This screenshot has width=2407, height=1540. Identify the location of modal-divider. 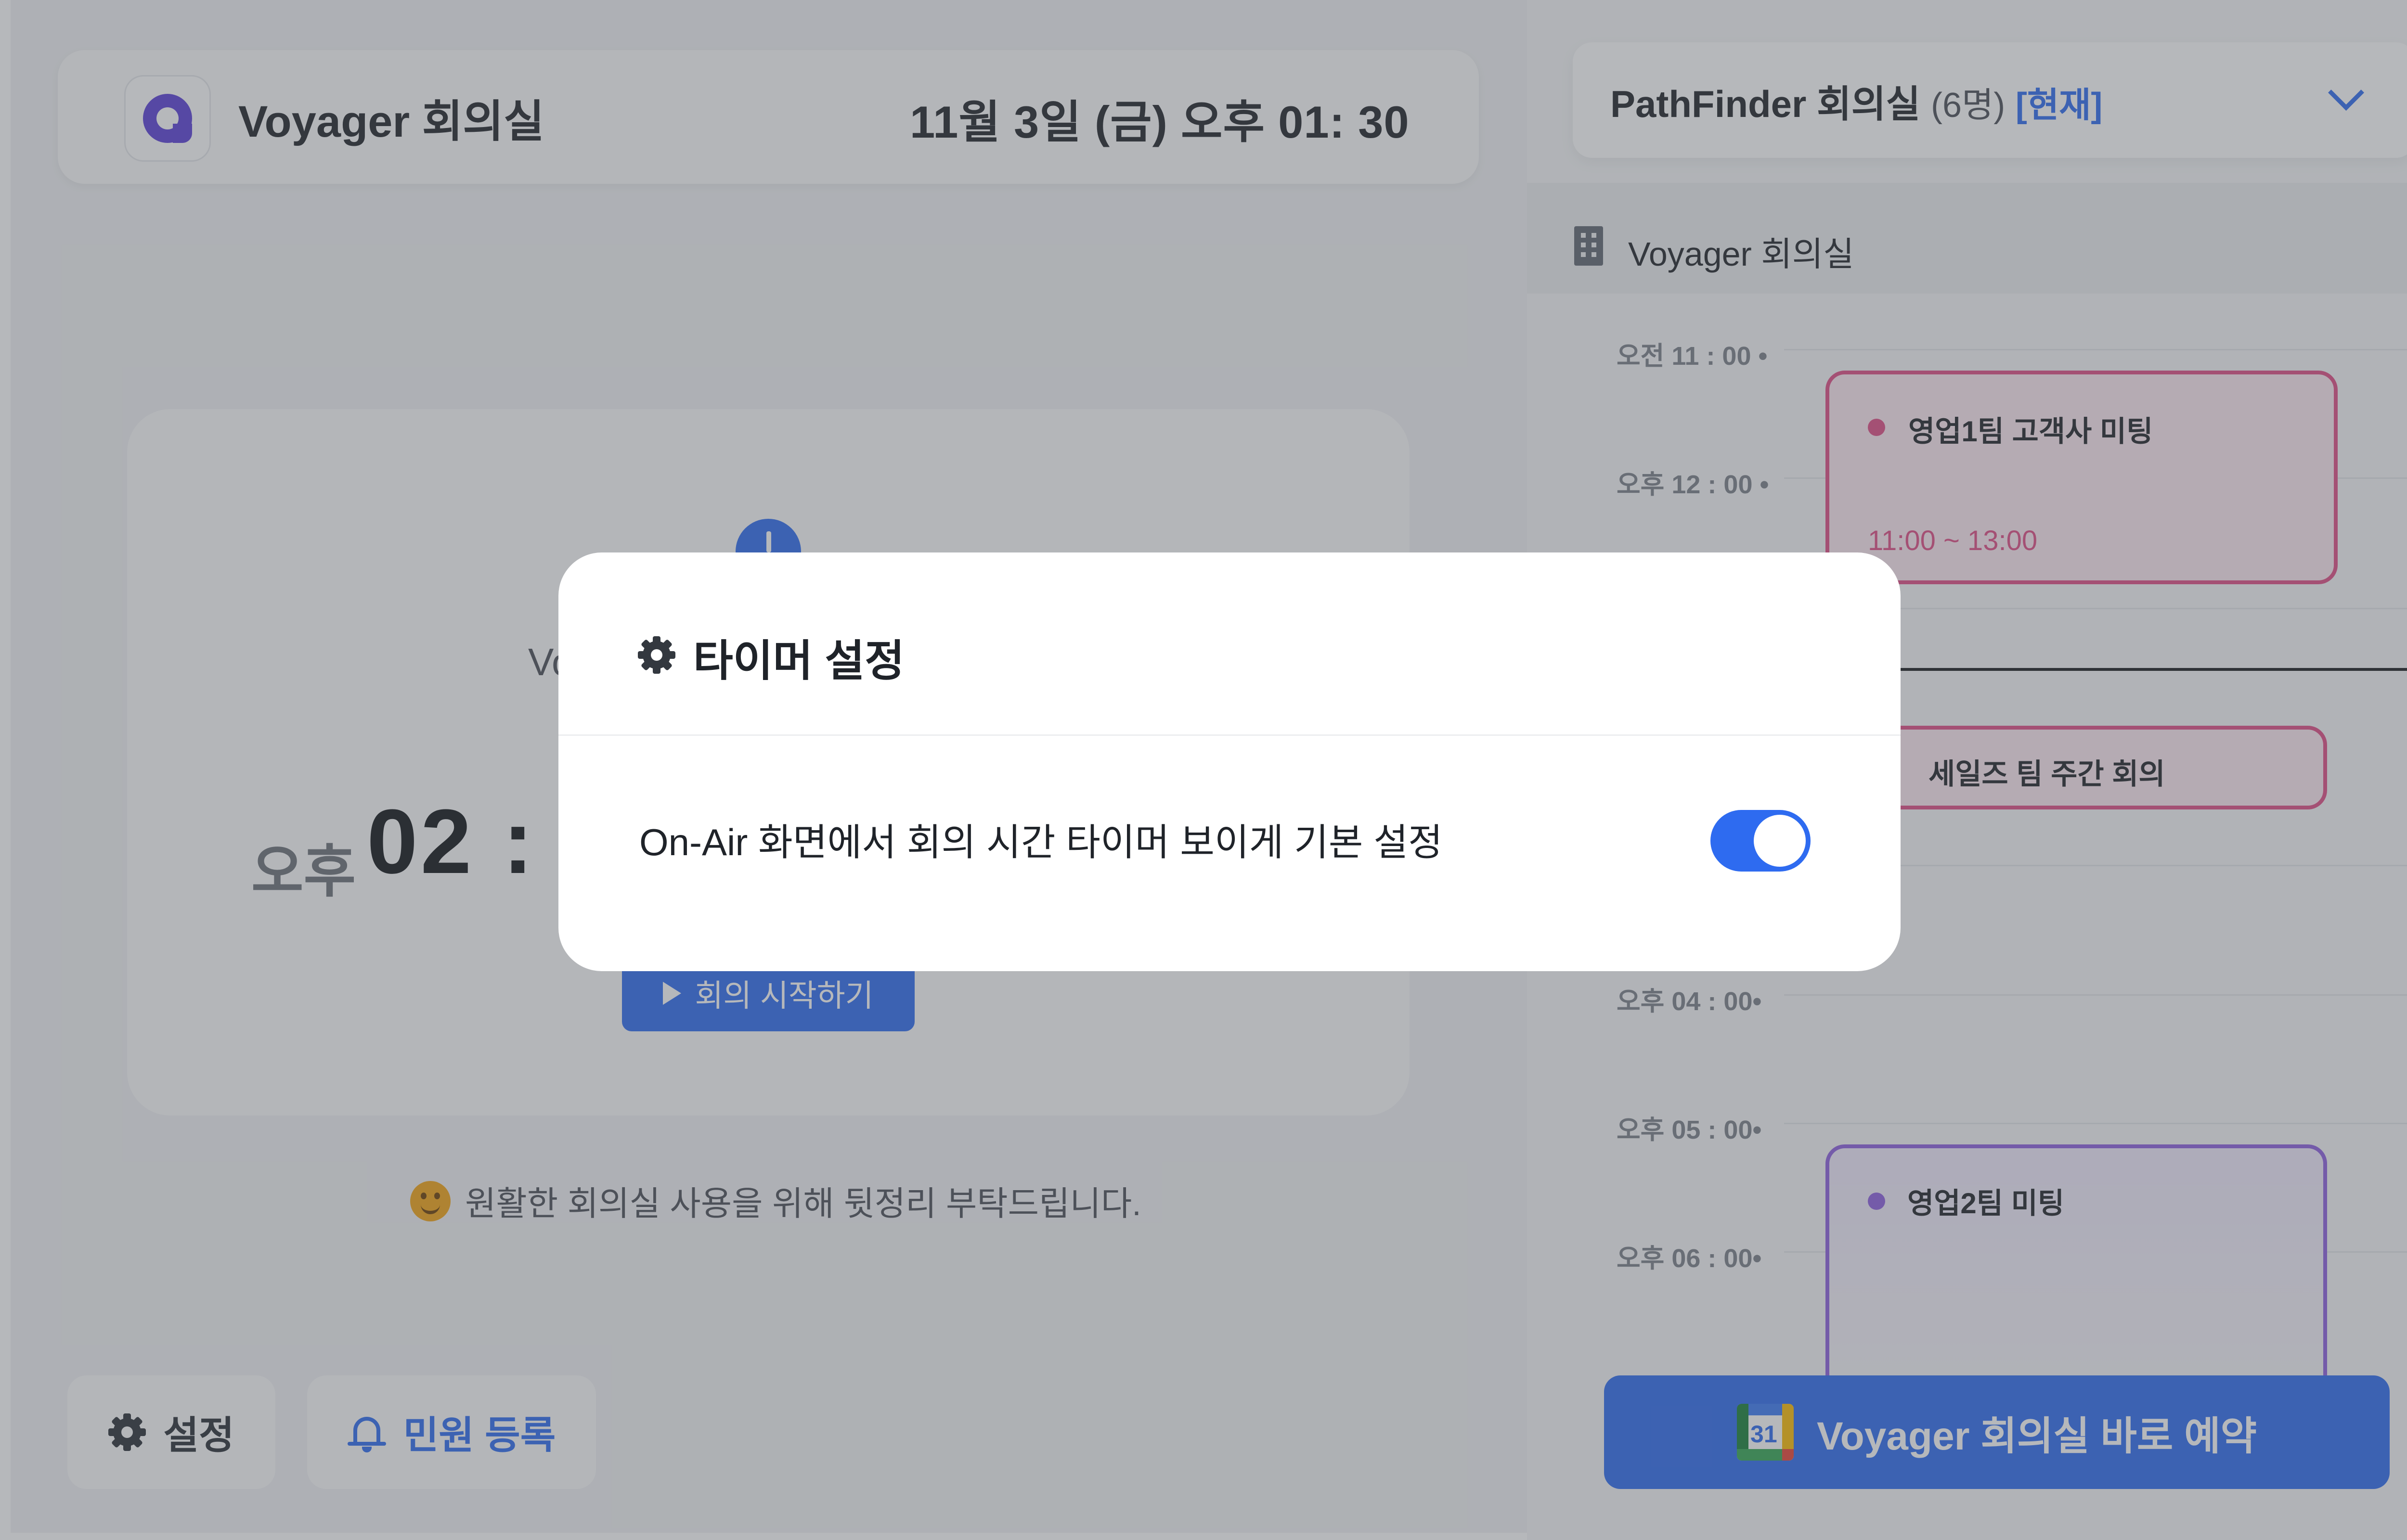
(1229, 735).